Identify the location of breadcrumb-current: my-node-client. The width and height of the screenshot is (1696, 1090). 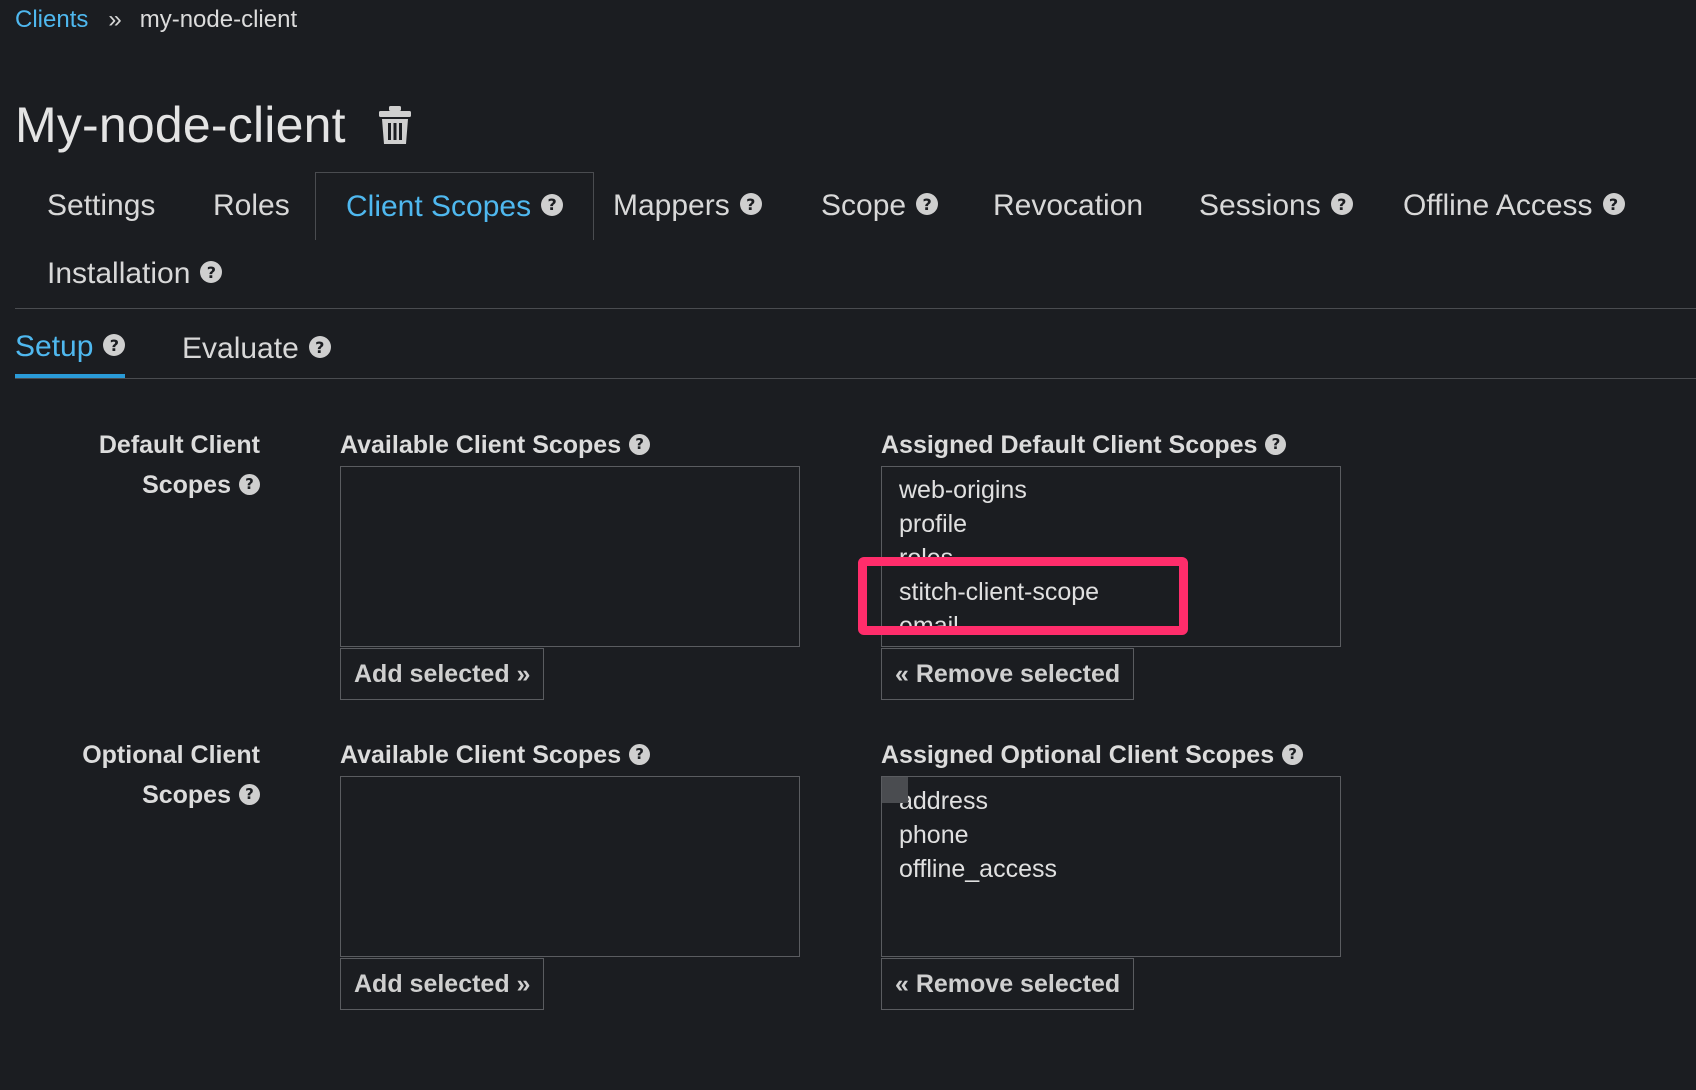
(218, 19).